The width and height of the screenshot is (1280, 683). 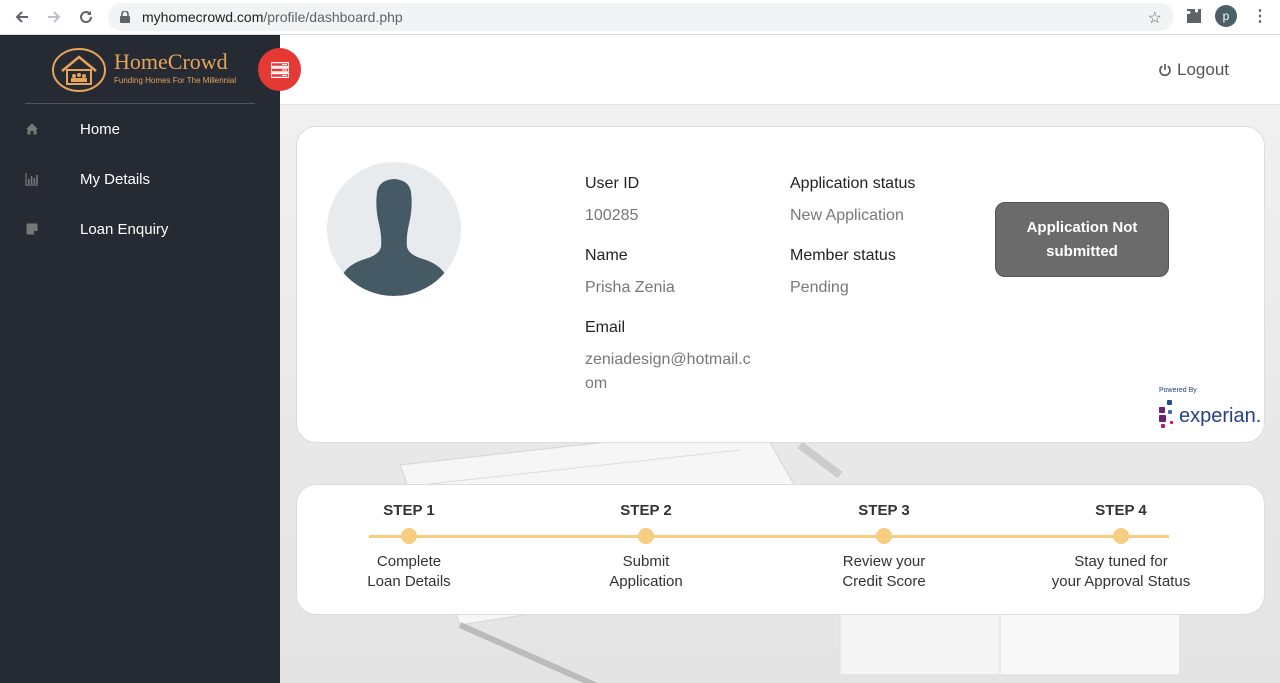 I want to click on user-id-label: User ID, so click(x=612, y=183).